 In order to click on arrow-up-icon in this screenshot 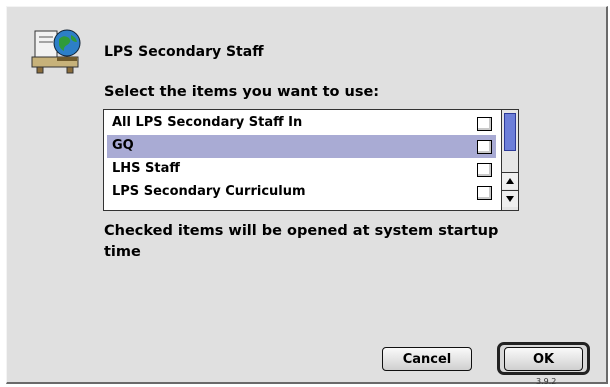, I will do `click(510, 181)`.